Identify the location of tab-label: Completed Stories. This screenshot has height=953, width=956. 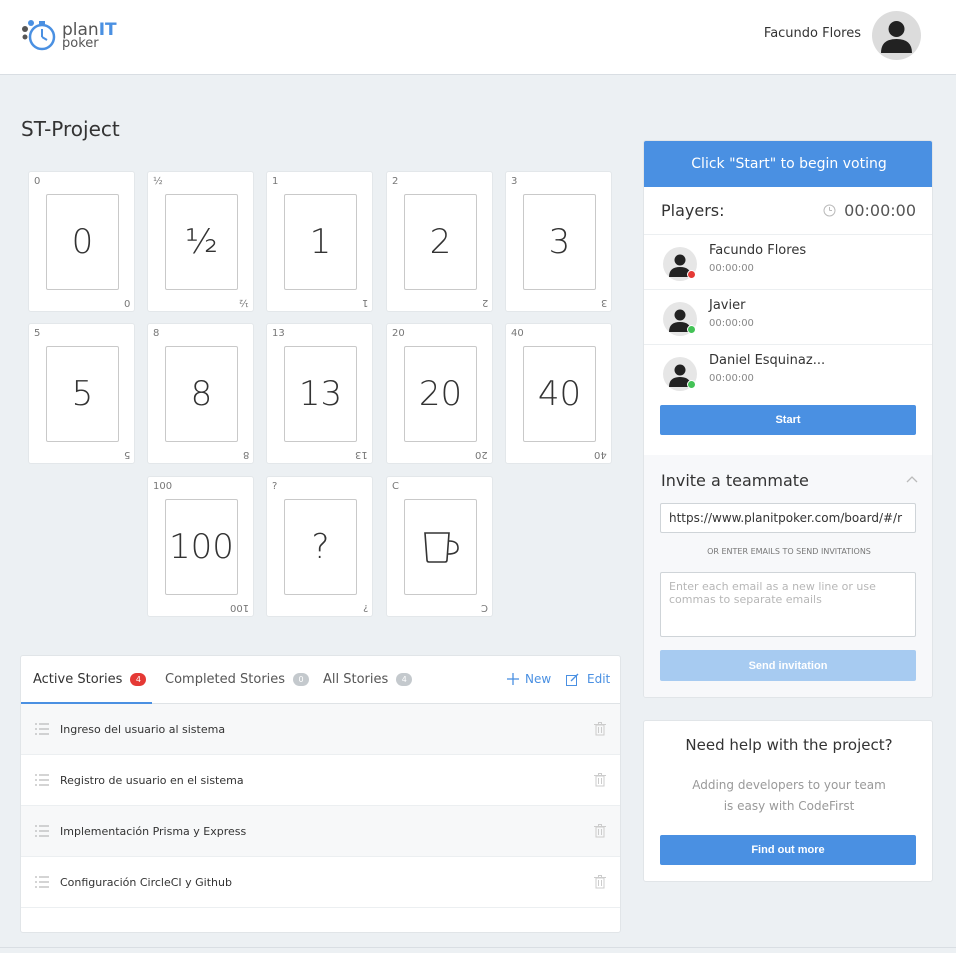
(225, 679).